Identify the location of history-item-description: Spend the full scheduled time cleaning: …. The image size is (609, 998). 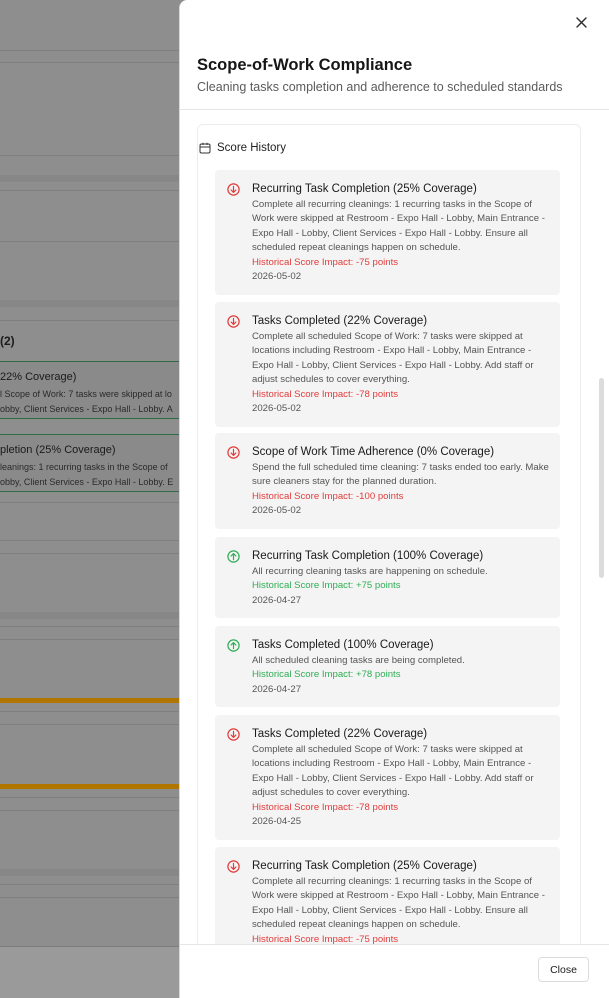
(400, 475).